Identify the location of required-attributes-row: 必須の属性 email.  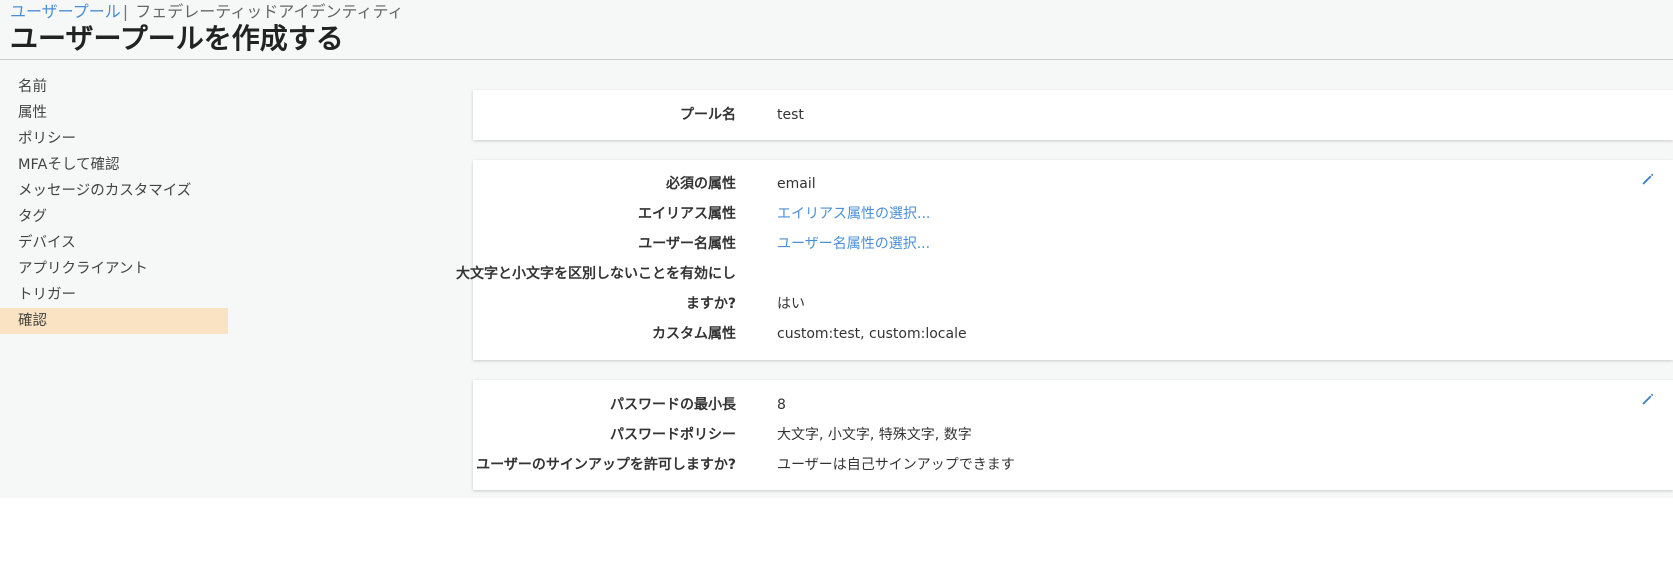
(1073, 184).